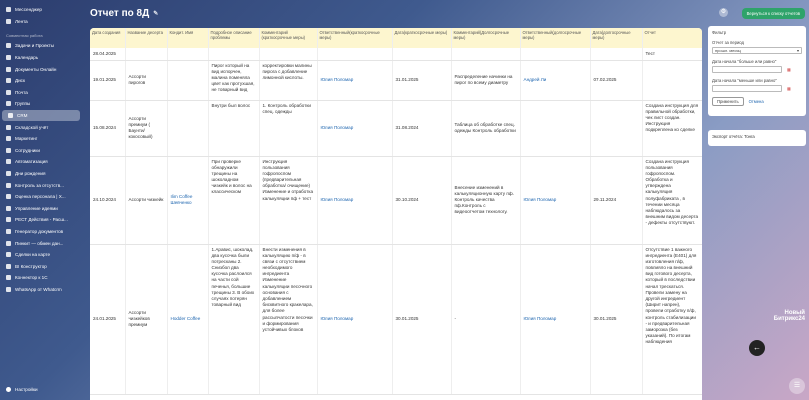 The height and width of the screenshot is (400, 809). I want to click on pencil-icon: ✎, so click(155, 13).